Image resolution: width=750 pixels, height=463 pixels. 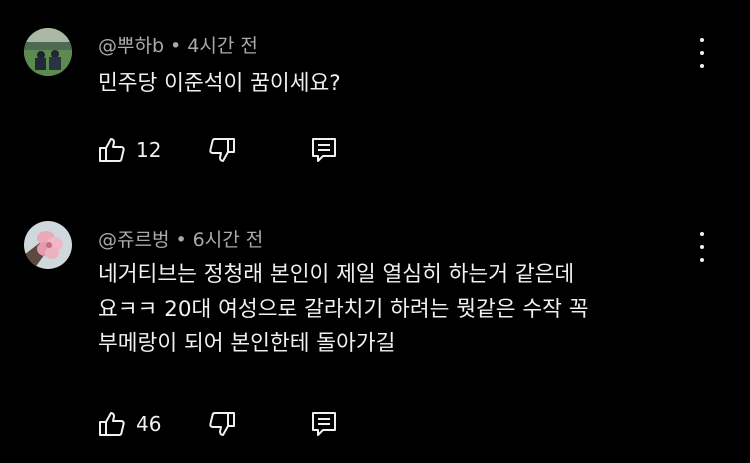 What do you see at coordinates (343, 309) in the screenshot?
I see `comment-text-line: 요ㅋㅋ 20대 여성으로 갈라치기 하려는 뭣같은 수작 꼭` at bounding box center [343, 309].